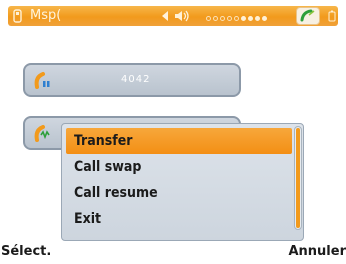 This screenshot has height=264, width=346. Describe the element at coordinates (17, 16) in the screenshot. I see `phone-handset-icon` at that location.